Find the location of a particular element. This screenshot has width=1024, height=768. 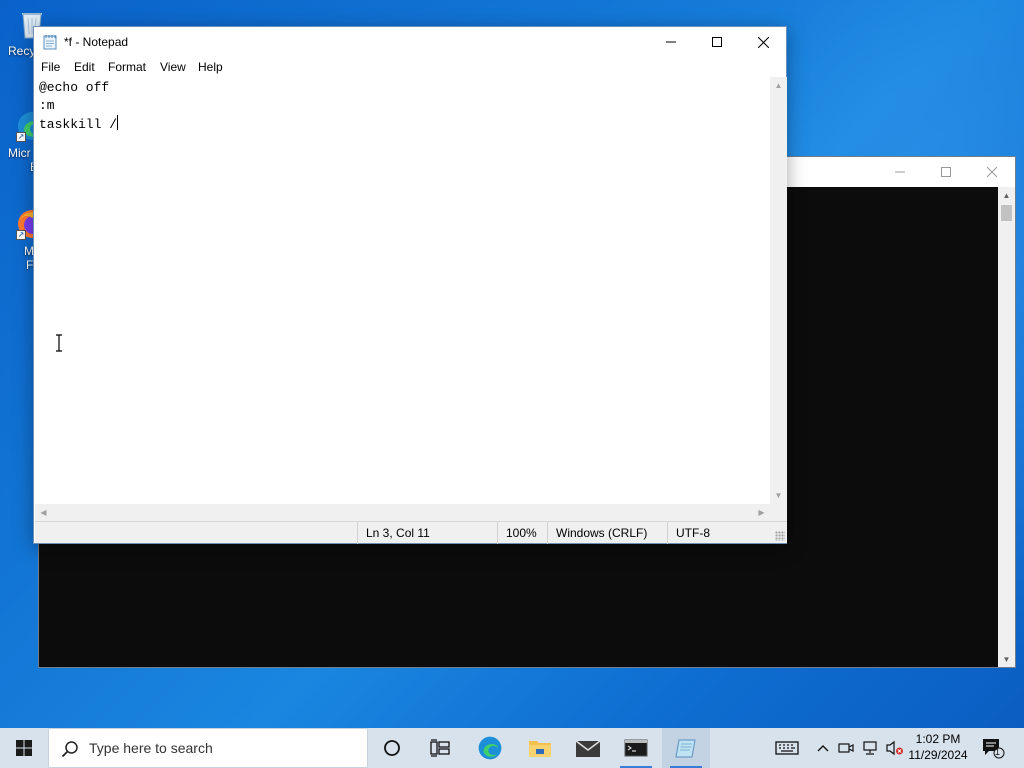

action-center-button: 1 is located at coordinates (993, 748).